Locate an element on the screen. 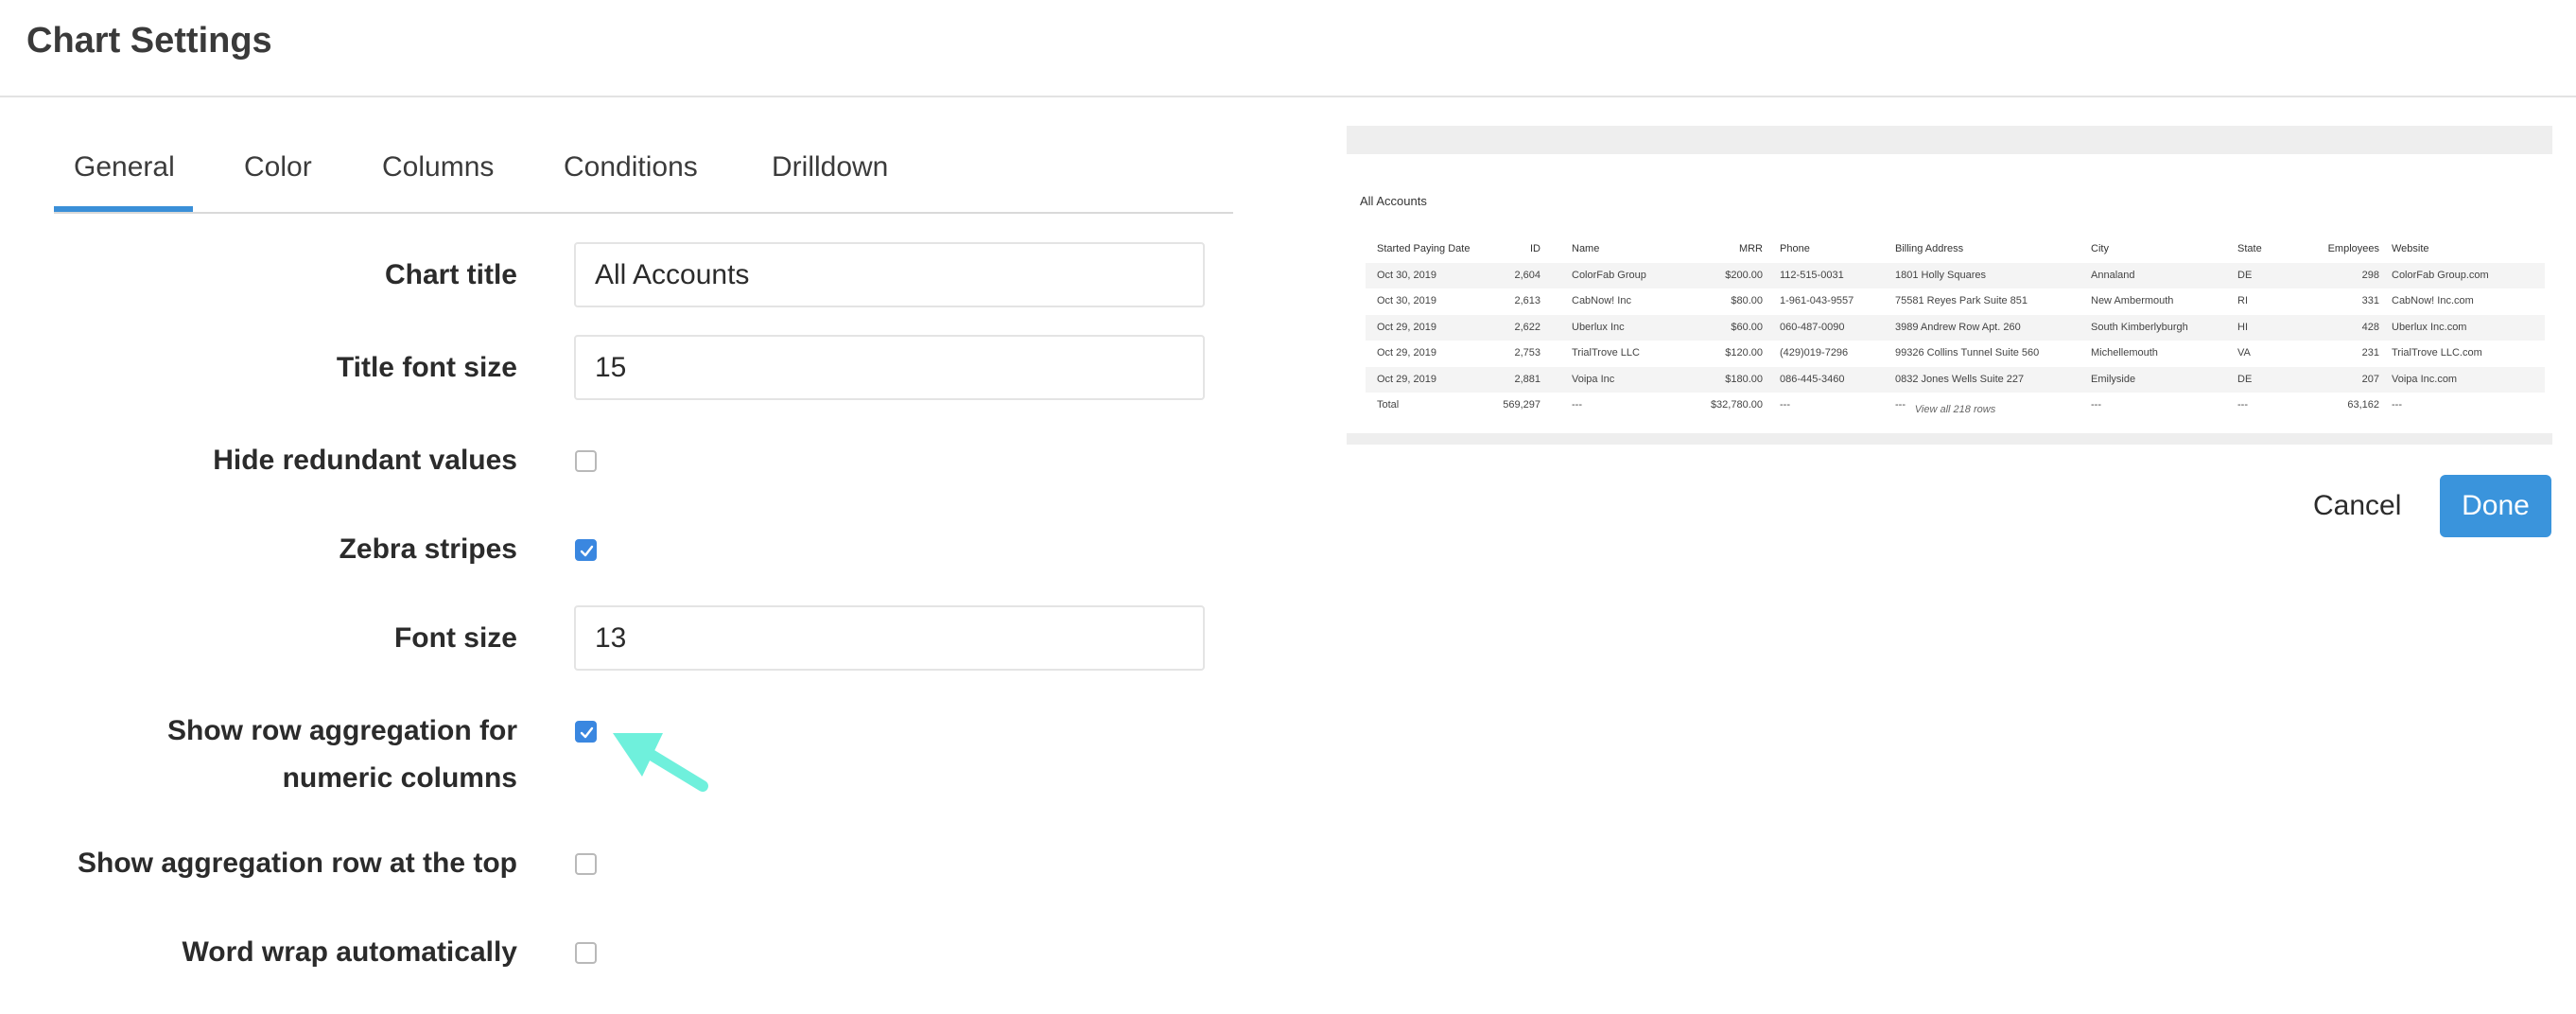 Image resolution: width=2576 pixels, height=1014 pixels. title-font-size-input: 15 is located at coordinates (889, 368).